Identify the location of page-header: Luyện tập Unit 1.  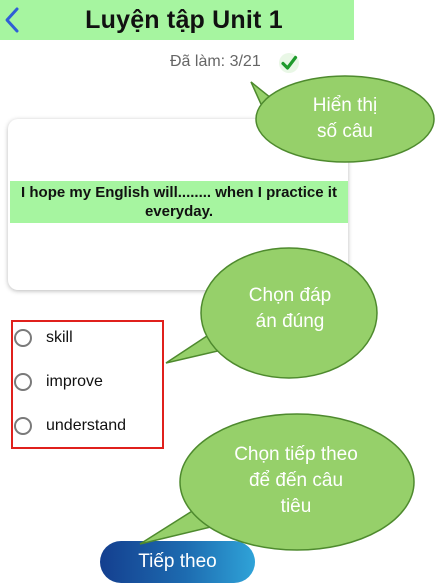
(177, 20).